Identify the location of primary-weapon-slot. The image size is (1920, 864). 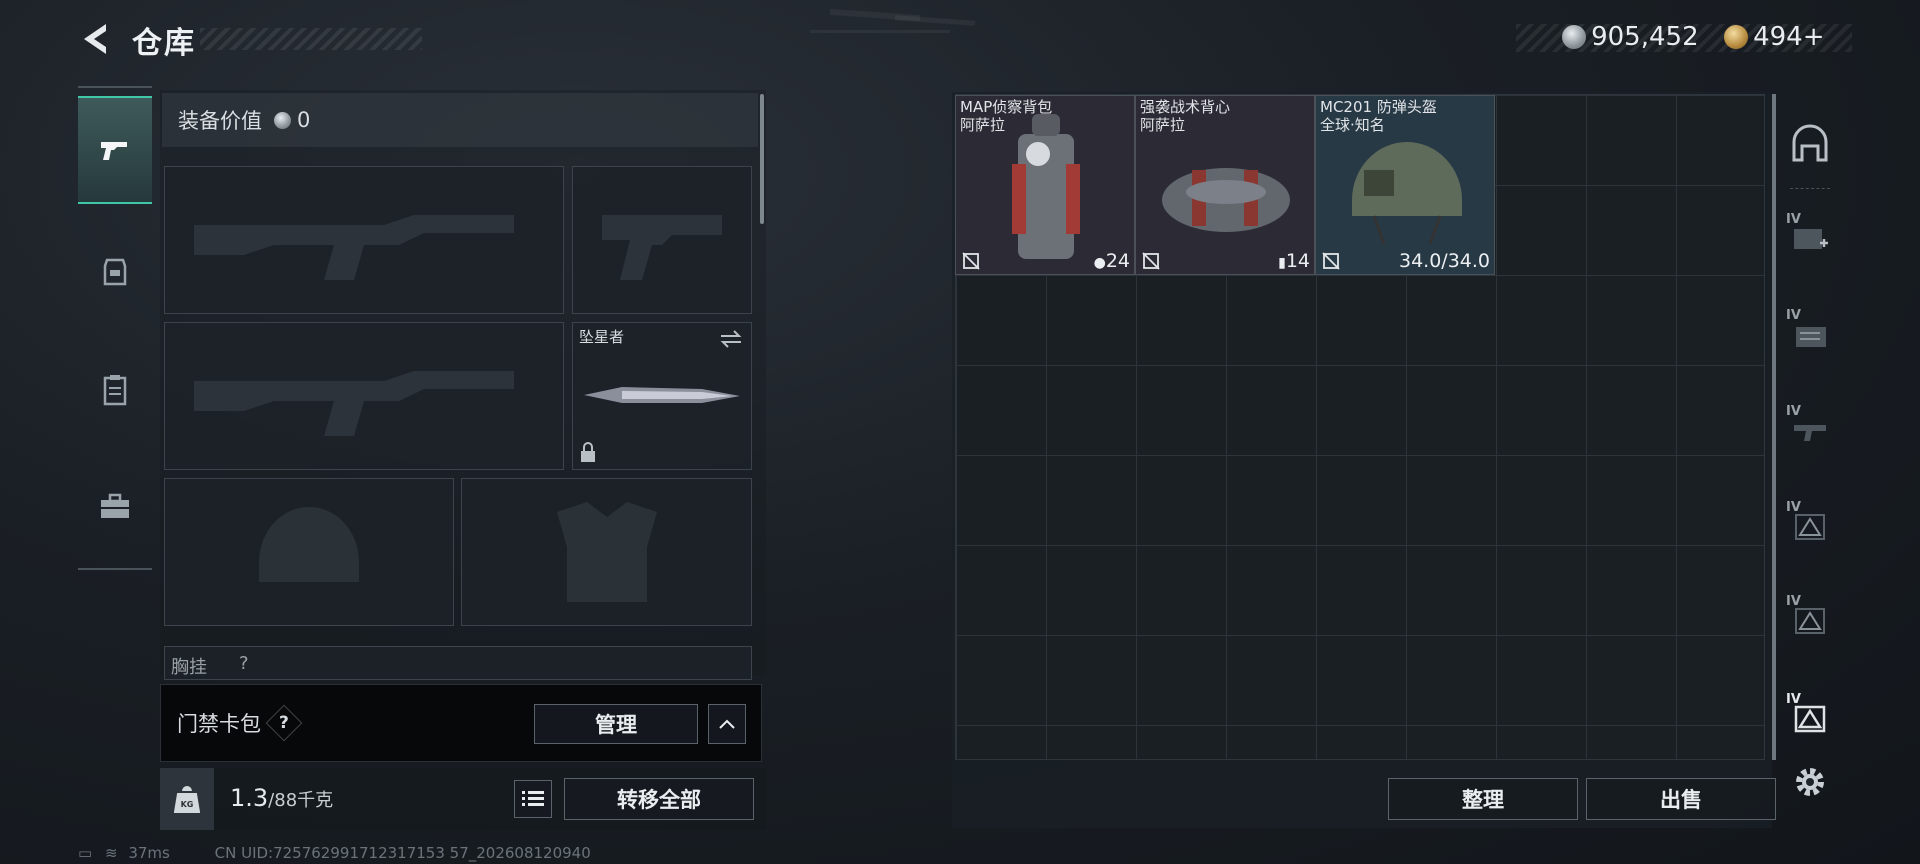
(364, 240).